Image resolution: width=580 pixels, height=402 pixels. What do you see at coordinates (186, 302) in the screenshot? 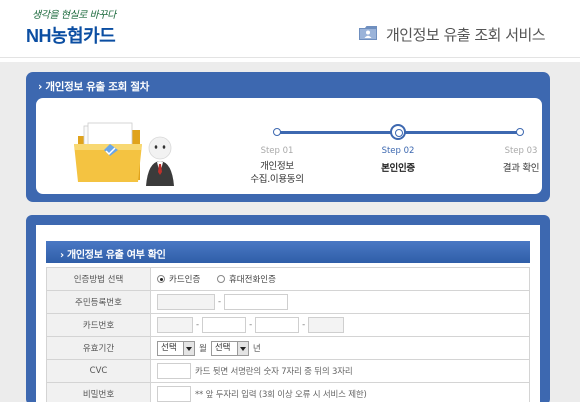
I see `resident-number-front-input` at bounding box center [186, 302].